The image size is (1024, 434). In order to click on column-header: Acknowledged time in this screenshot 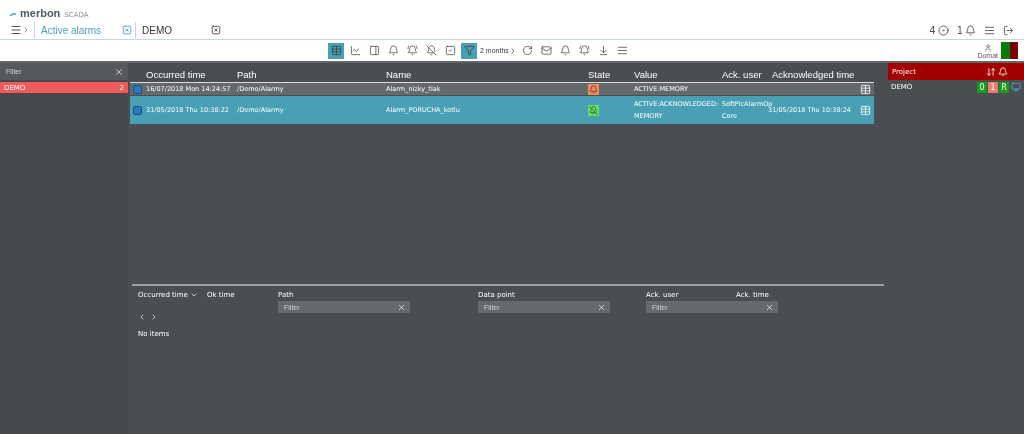, I will do `click(816, 75)`.